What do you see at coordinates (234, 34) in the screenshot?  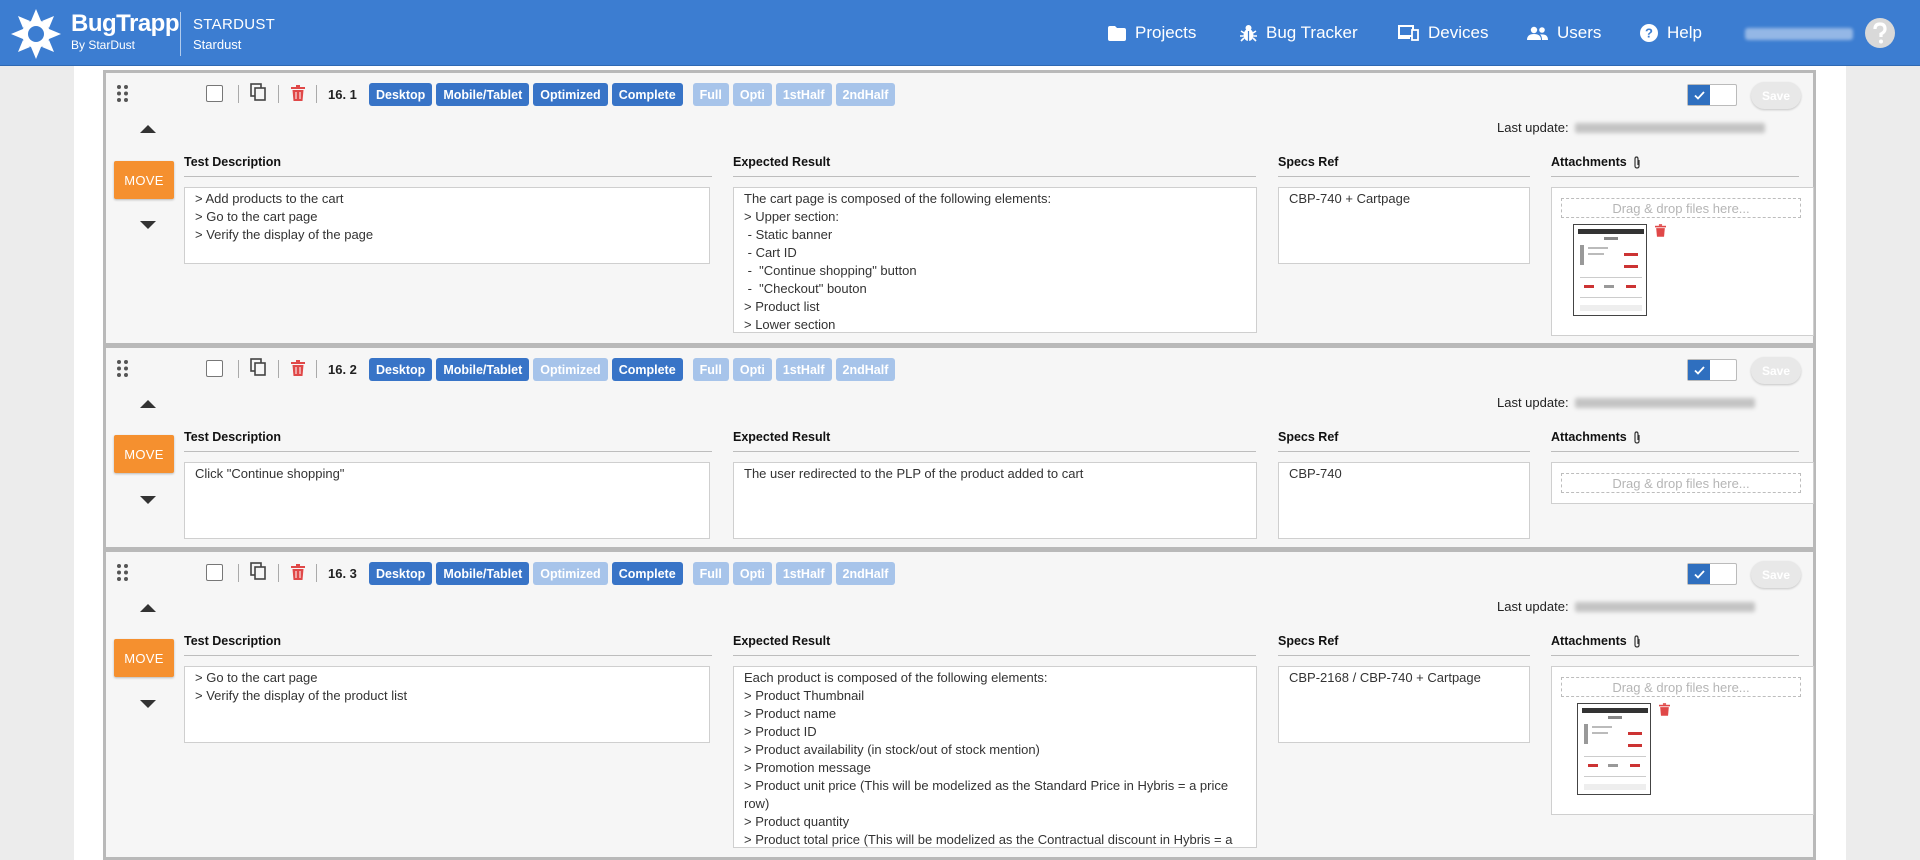 I see `current-project: STARDUST Stardust` at bounding box center [234, 34].